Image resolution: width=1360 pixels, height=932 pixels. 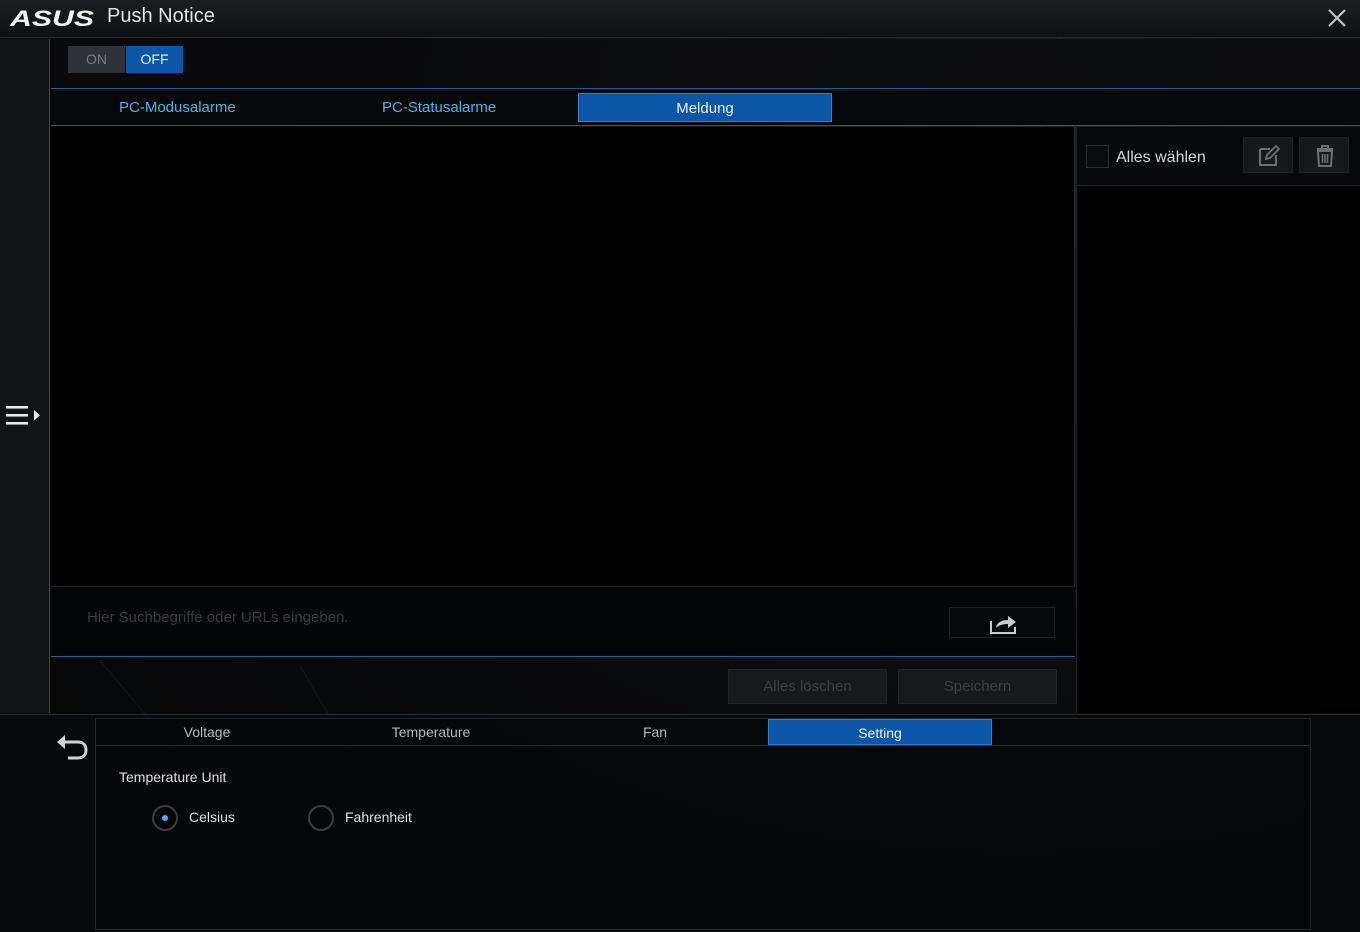 I want to click on toggle-on-button: ON, so click(x=96, y=59).